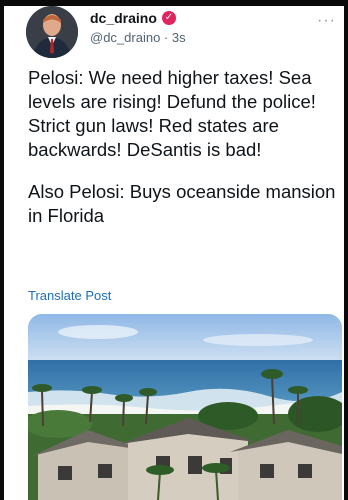  Describe the element at coordinates (2, 250) in the screenshot. I see `left-edge` at that location.